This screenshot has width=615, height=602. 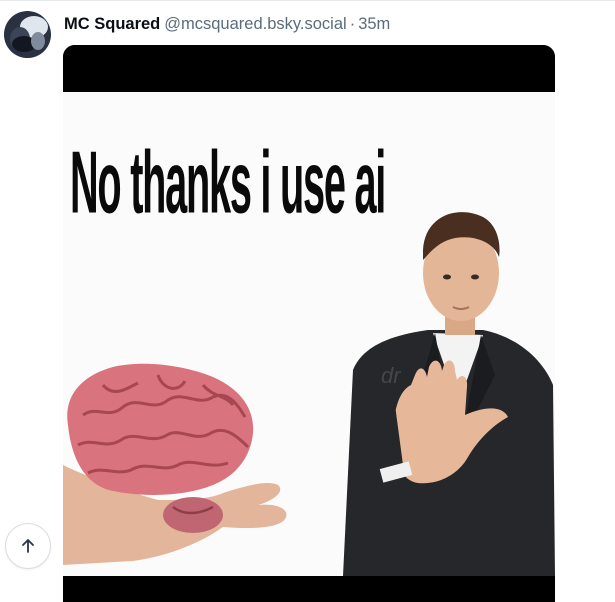 I want to click on scroll-to-top-button, so click(x=28, y=546).